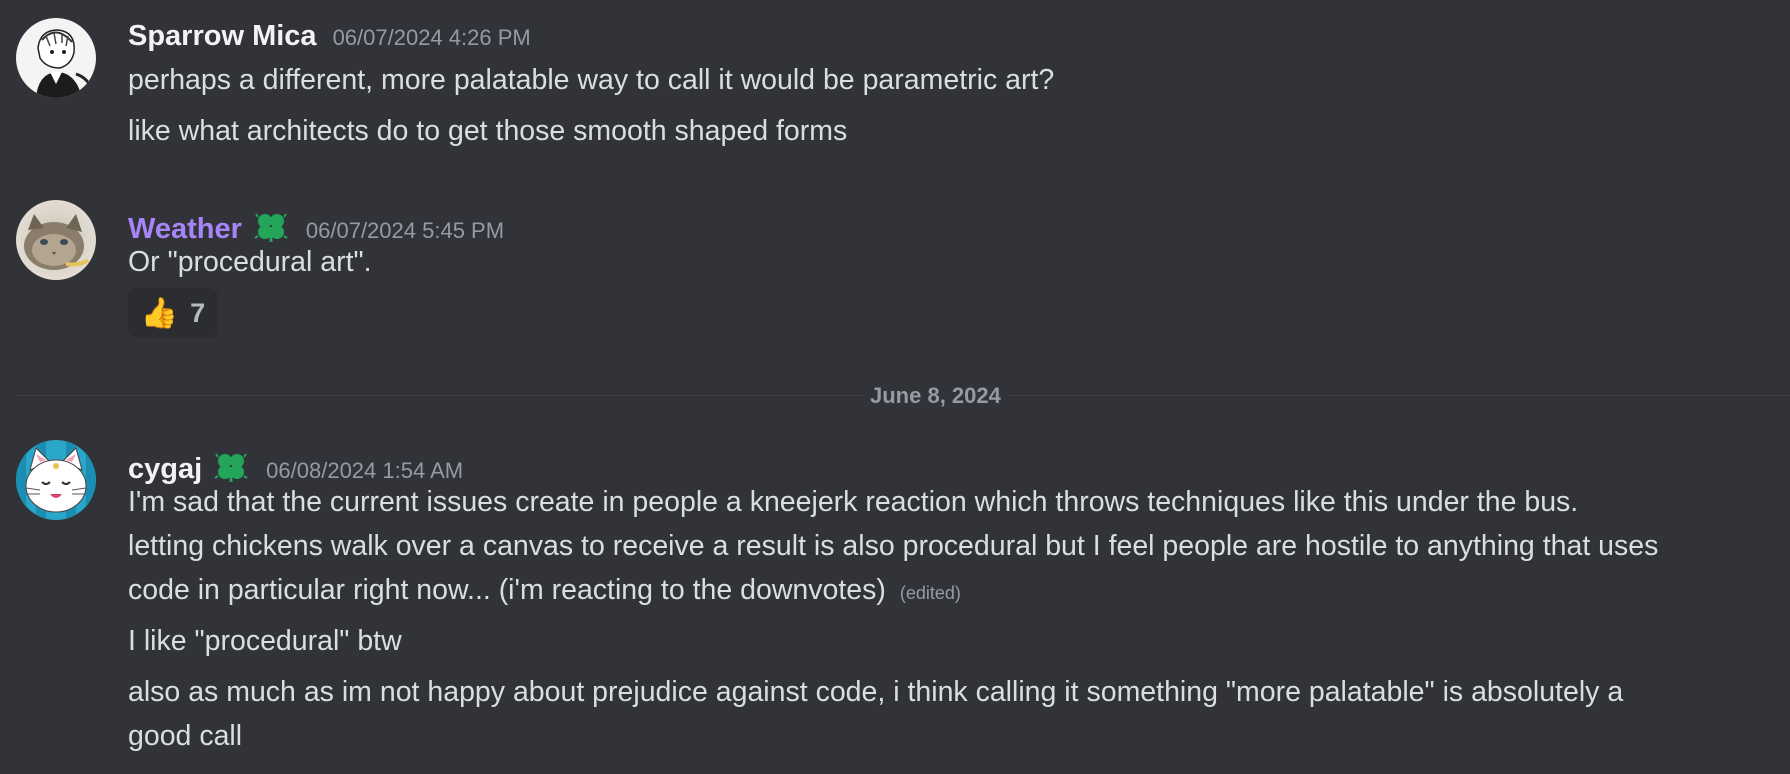 Image resolution: width=1790 pixels, height=774 pixels. What do you see at coordinates (329, 36) in the screenshot?
I see `message-header: Sparrow Mica 06/07/2024 4:26 PM` at bounding box center [329, 36].